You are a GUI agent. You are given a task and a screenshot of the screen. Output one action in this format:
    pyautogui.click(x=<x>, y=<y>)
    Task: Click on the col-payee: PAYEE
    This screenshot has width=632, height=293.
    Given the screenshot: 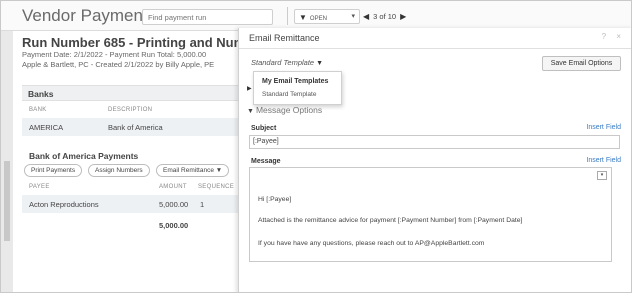 What is the action you would take?
    pyautogui.click(x=39, y=187)
    